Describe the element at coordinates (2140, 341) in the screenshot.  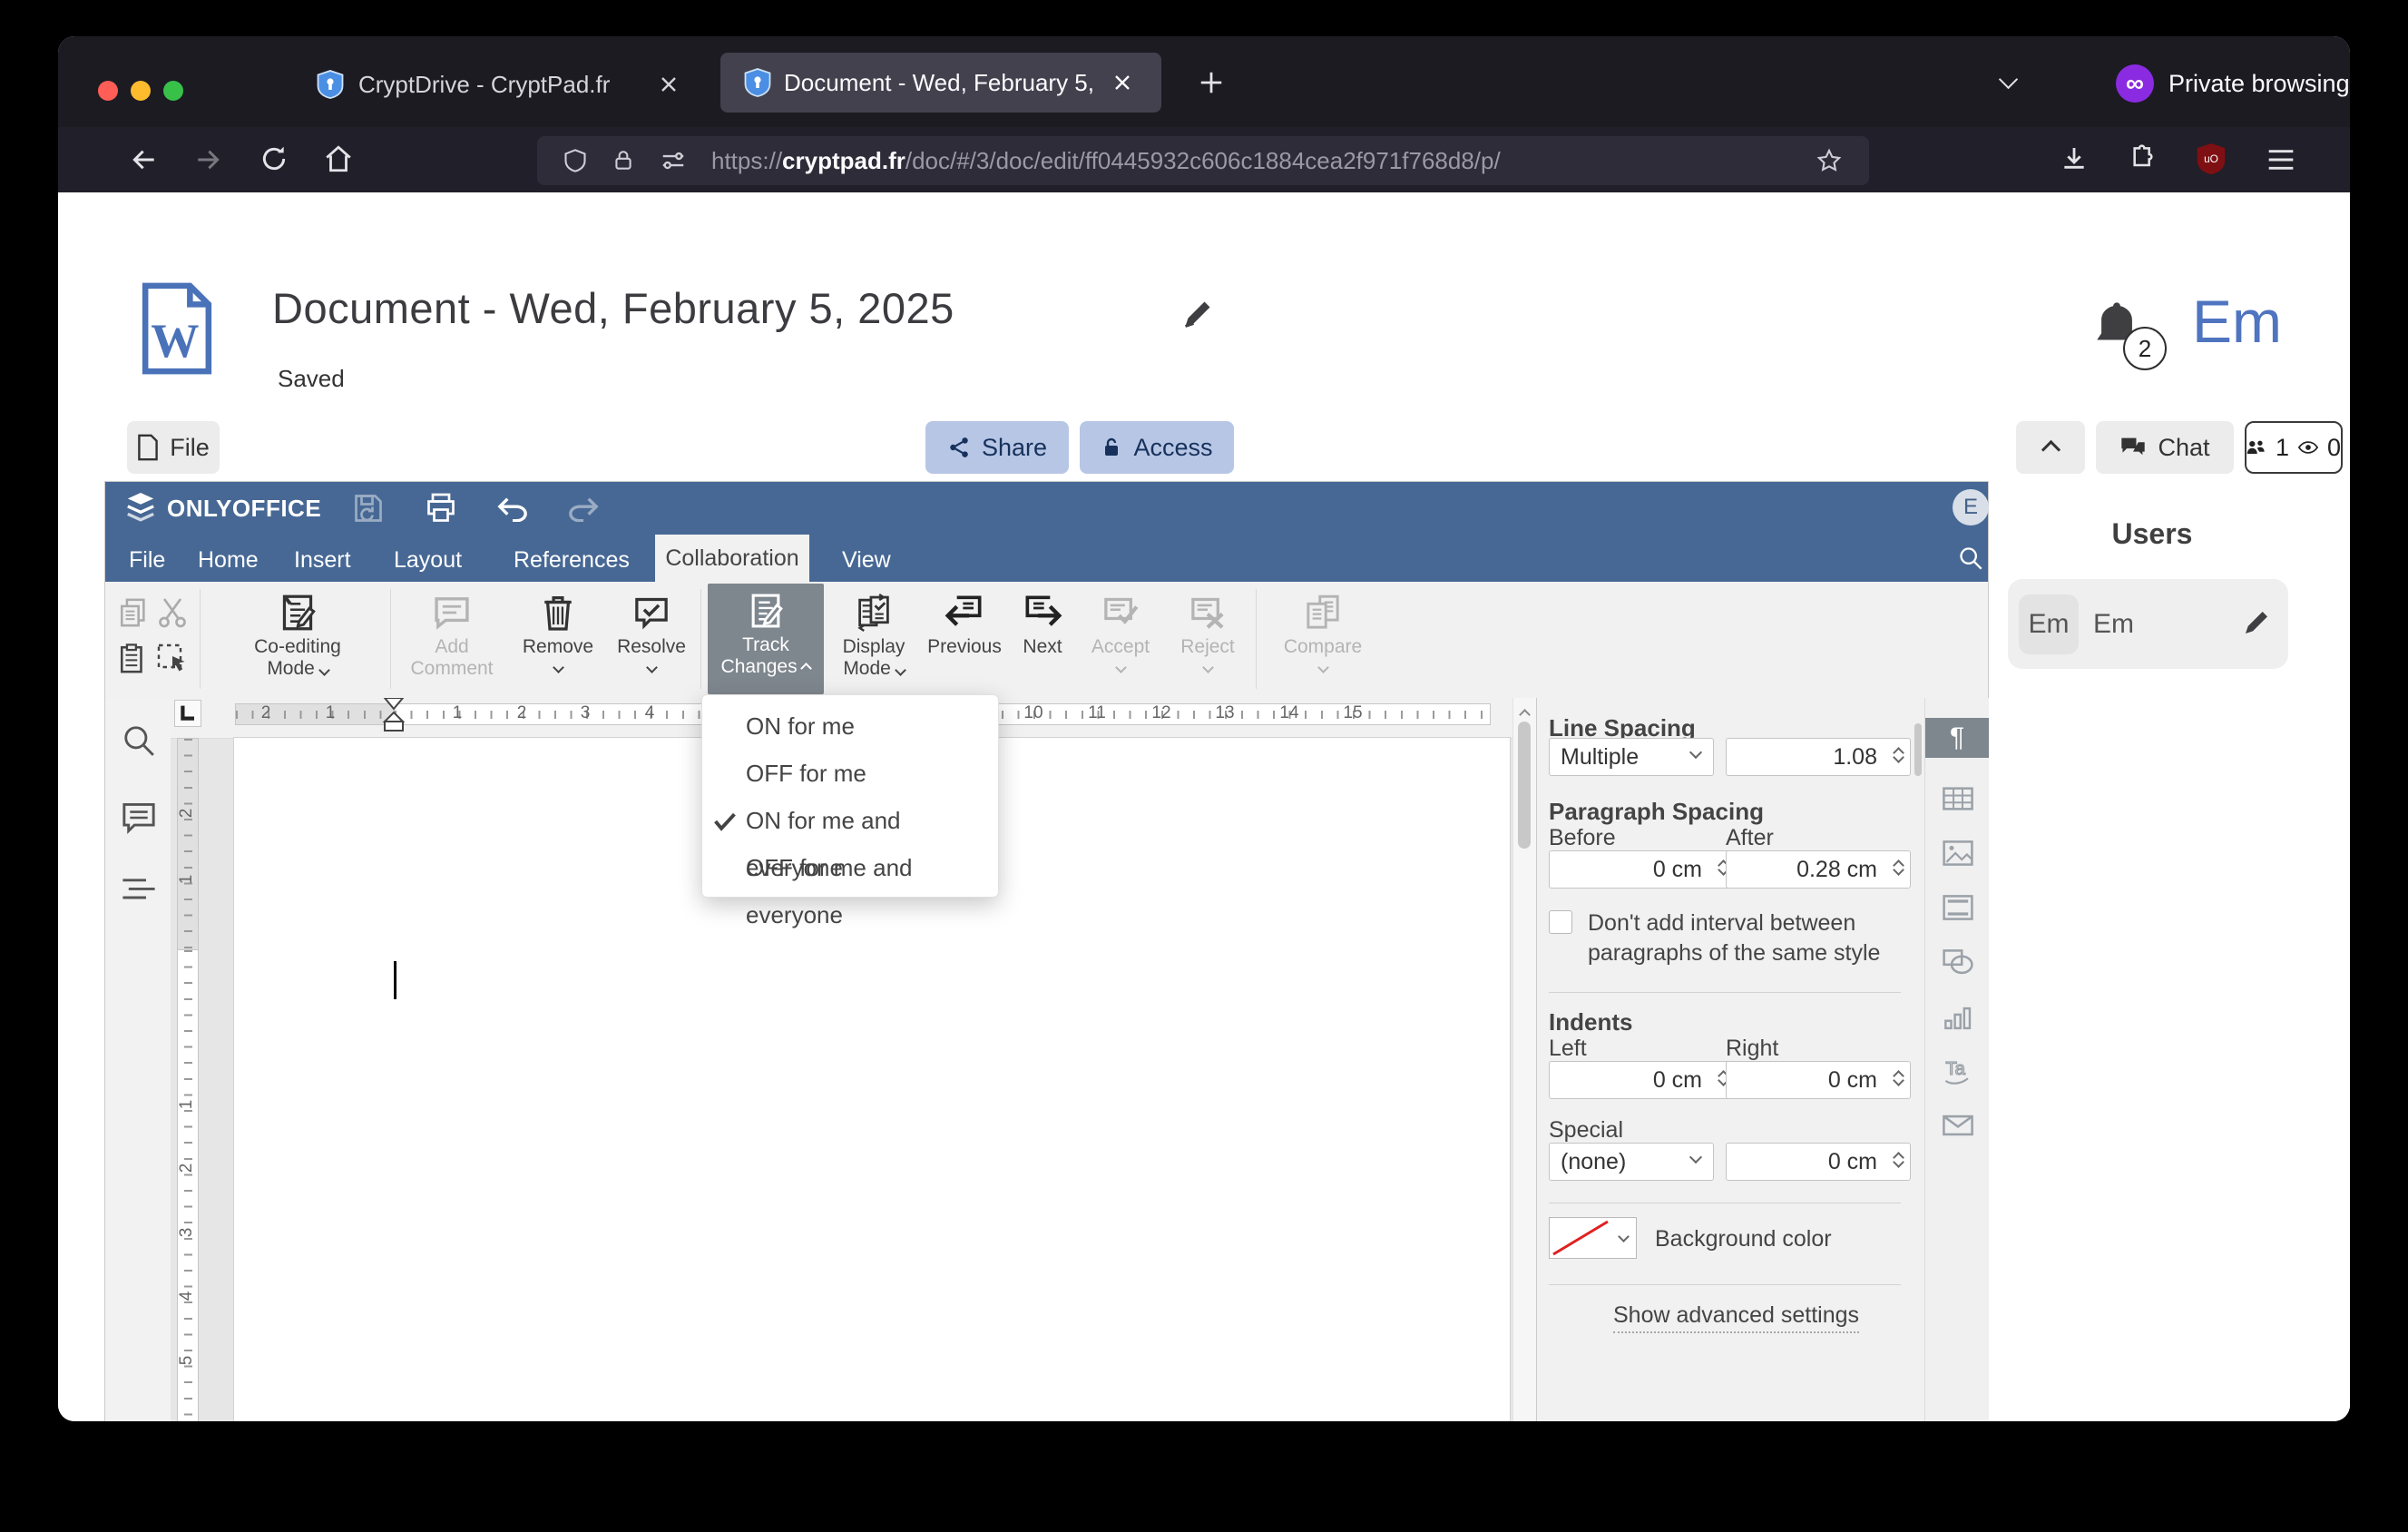
I see `notifications-bell: 2` at that location.